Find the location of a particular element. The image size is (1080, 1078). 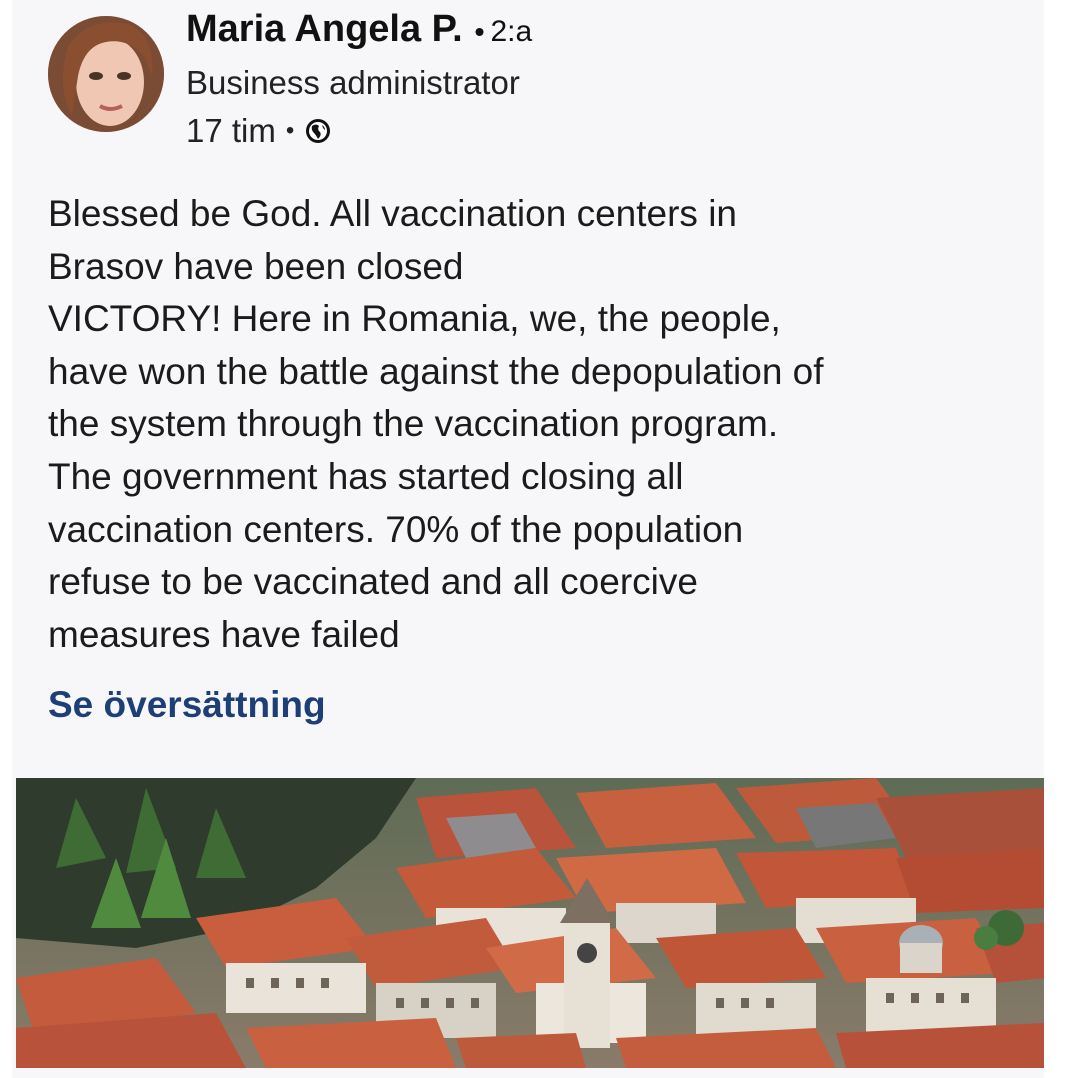

globe-icon is located at coordinates (318, 131).